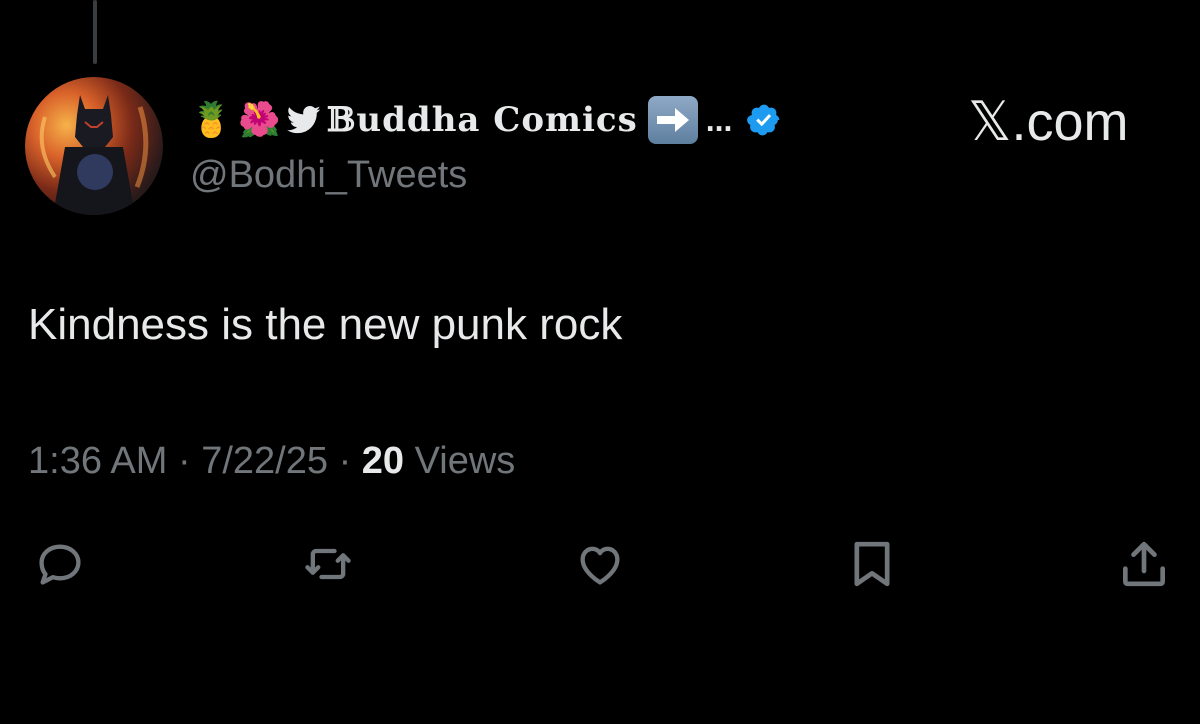 Image resolution: width=1200 pixels, height=724 pixels. What do you see at coordinates (482, 120) in the screenshot?
I see `author-display-name: 𝔹uddha Comics` at bounding box center [482, 120].